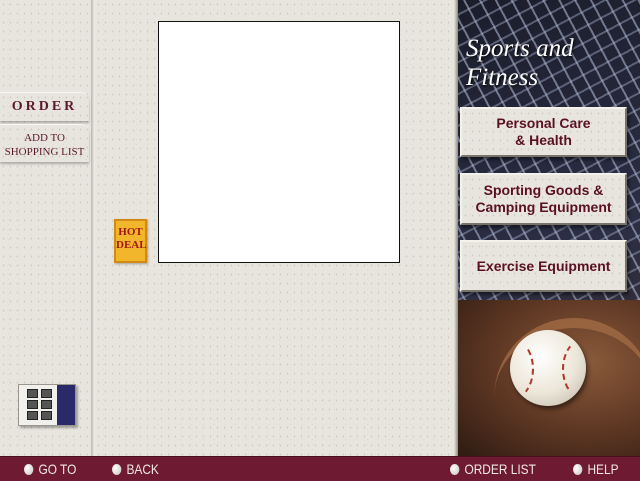 This screenshot has height=481, width=640. I want to click on order-tab: ORDER, so click(44, 106).